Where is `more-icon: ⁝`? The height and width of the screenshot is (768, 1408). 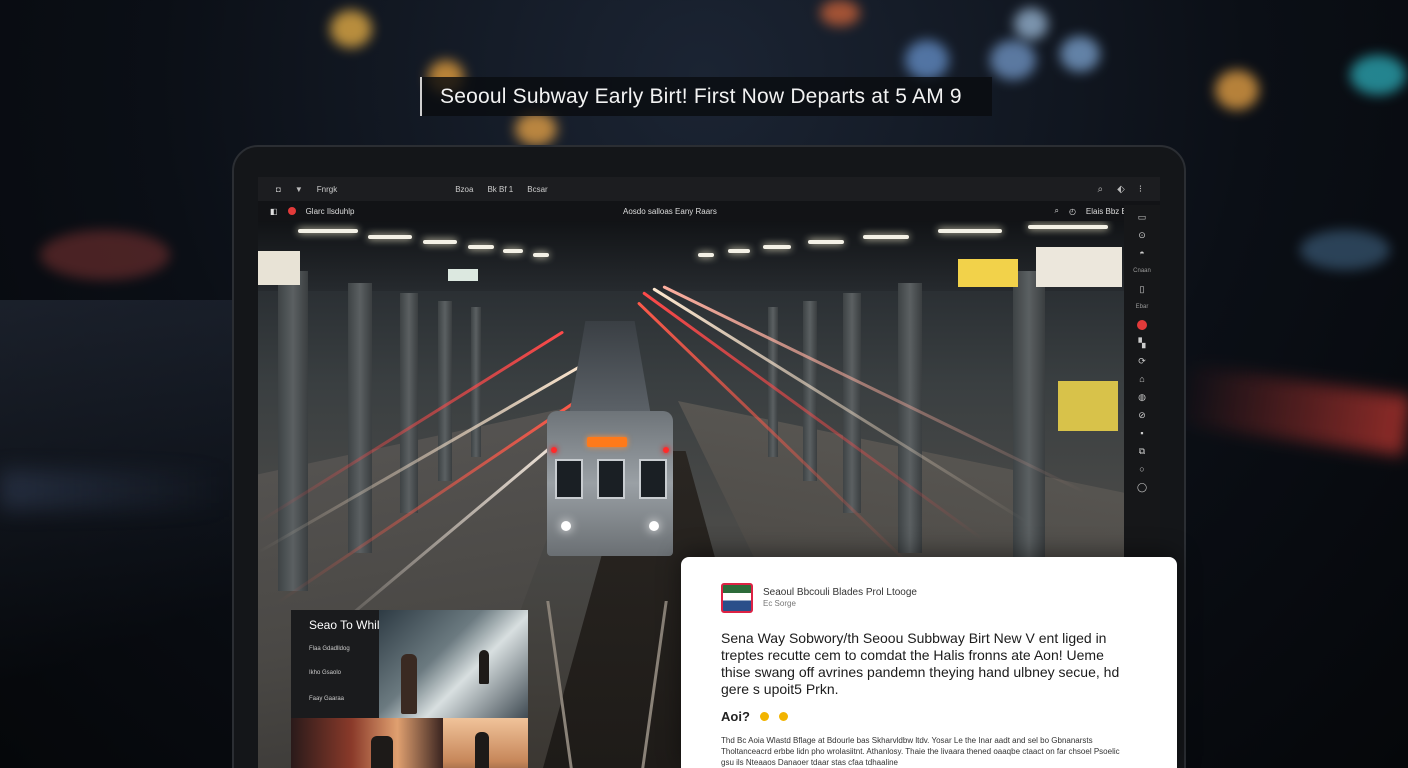
more-icon: ⁝ is located at coordinates (1140, 189).